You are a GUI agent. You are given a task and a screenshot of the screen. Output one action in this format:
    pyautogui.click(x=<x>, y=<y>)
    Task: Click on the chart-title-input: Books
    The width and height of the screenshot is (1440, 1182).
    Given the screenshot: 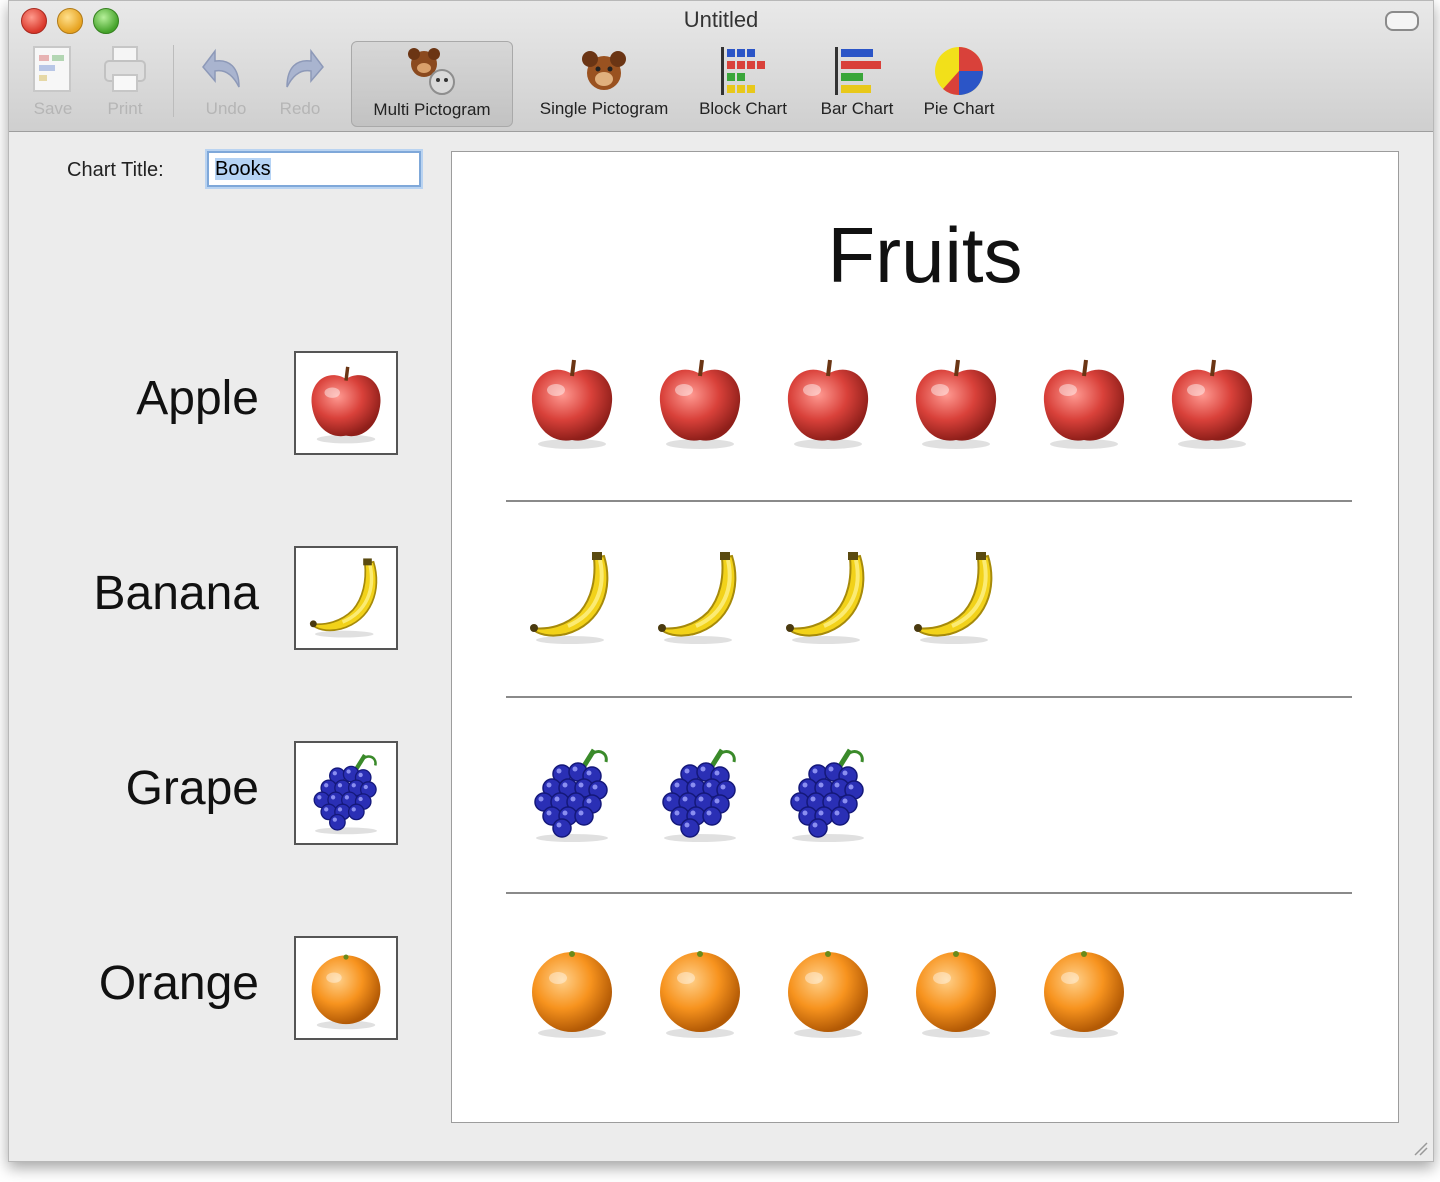 What is the action you would take?
    pyautogui.click(x=314, y=169)
    